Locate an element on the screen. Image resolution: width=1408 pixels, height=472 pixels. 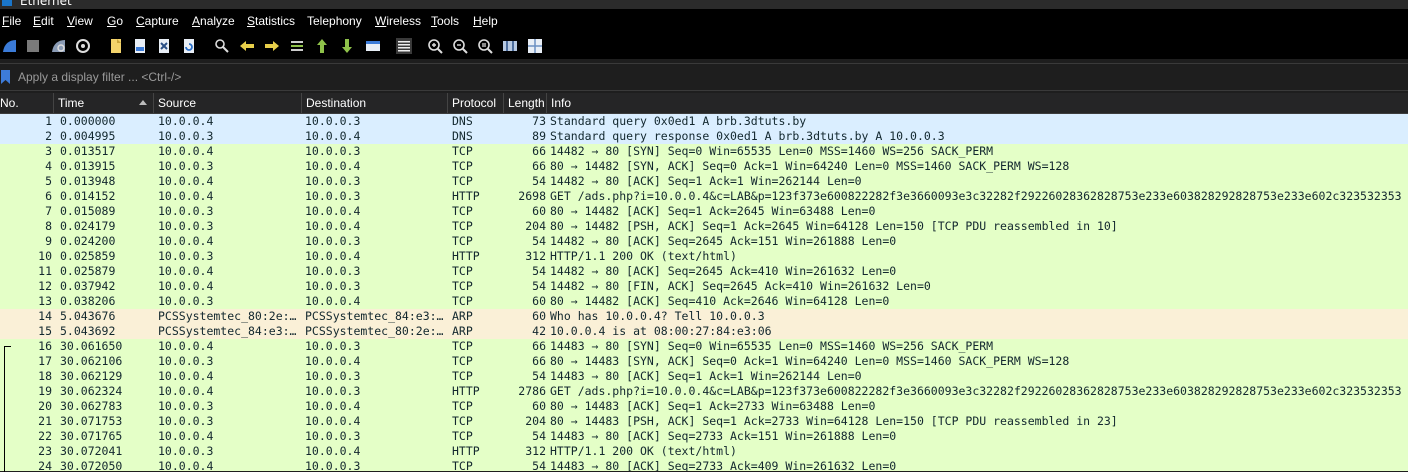
packet-no: 11 is located at coordinates (45, 271).